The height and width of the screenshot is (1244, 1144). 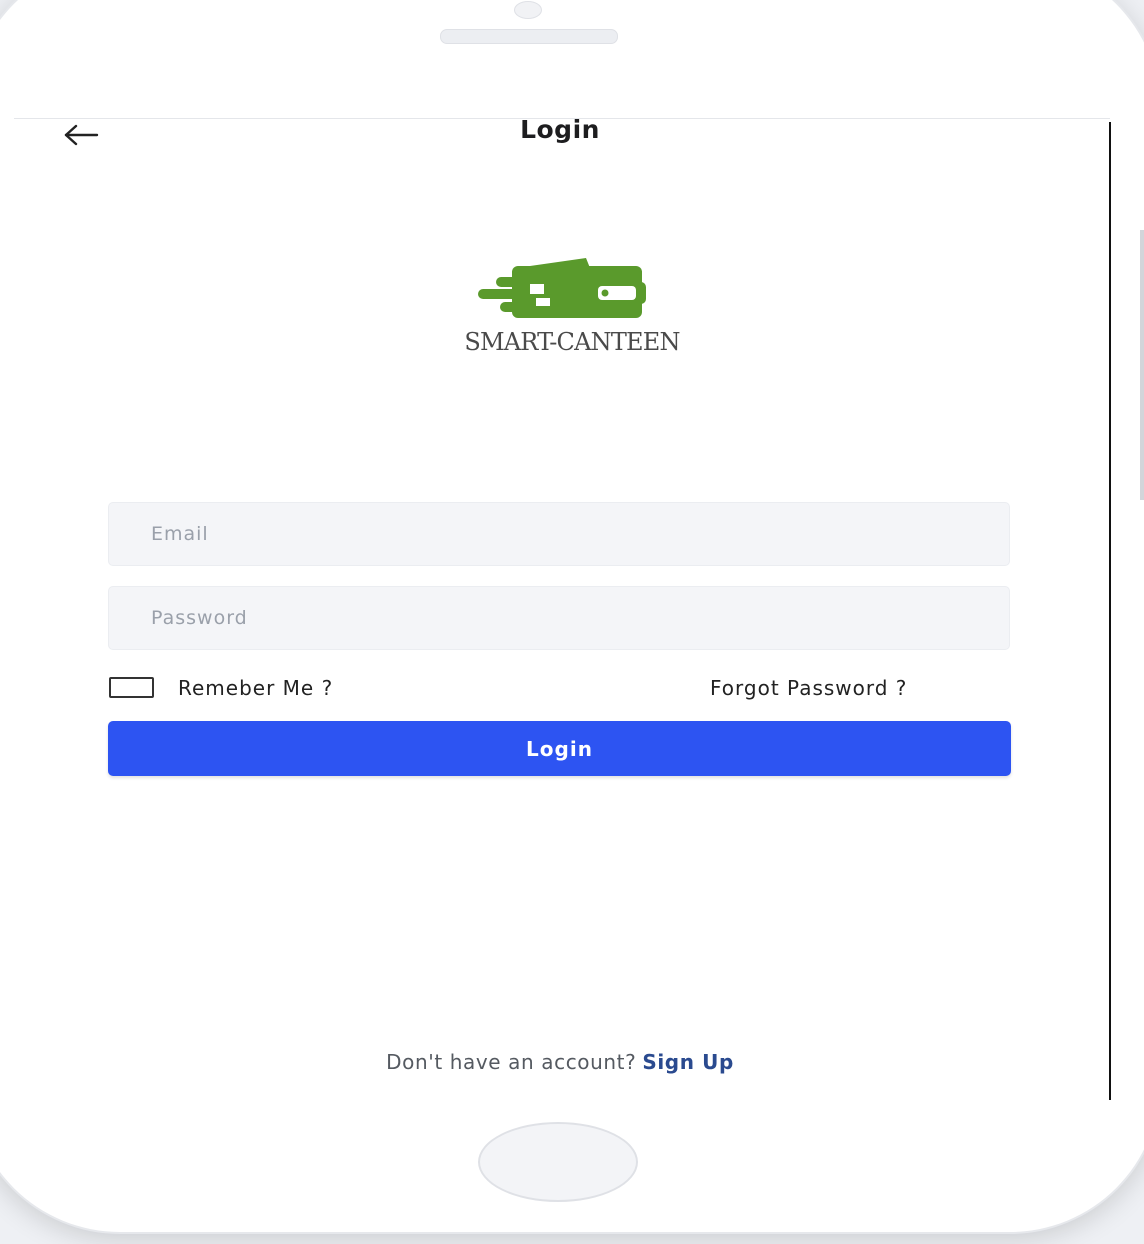 I want to click on wallet-logo-icon, so click(x=562, y=288).